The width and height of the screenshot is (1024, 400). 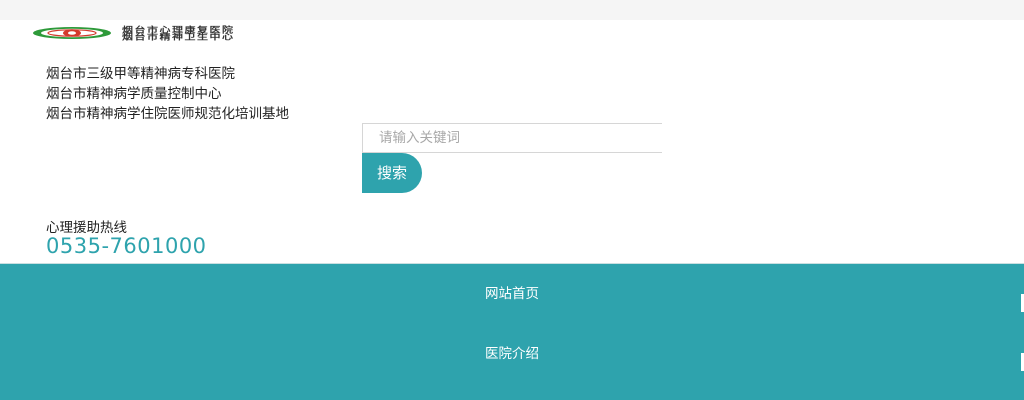 I want to click on intro-line: 烟台市精神病学质量控制中心, so click(x=134, y=94).